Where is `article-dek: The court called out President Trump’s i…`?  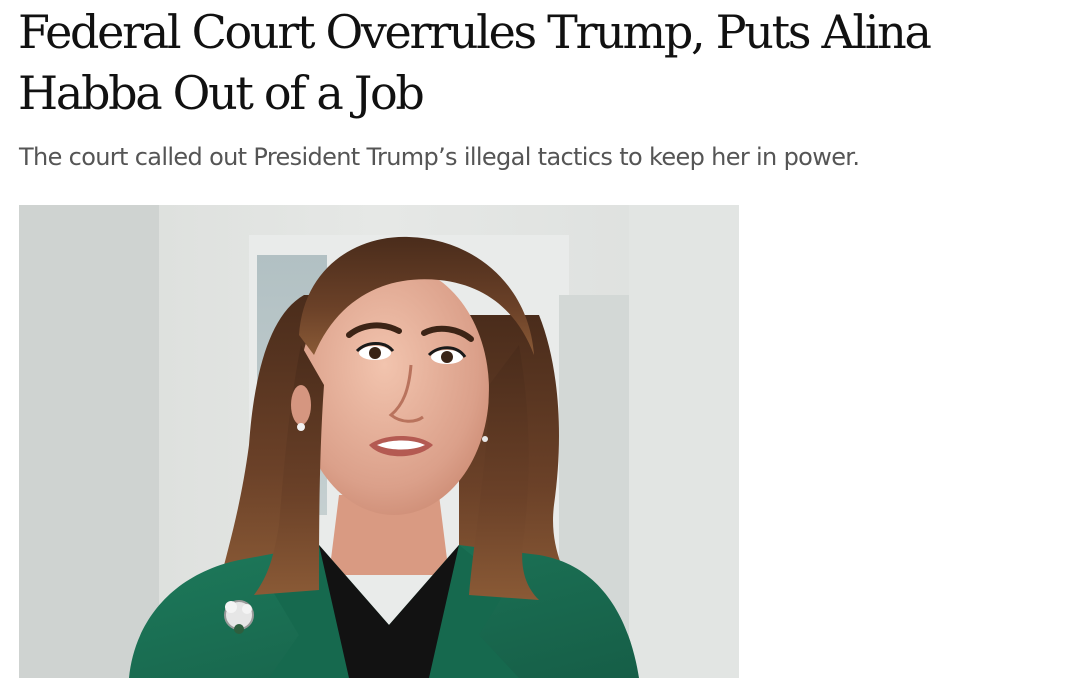 article-dek: The court called out President Trump’s i… is located at coordinates (439, 157).